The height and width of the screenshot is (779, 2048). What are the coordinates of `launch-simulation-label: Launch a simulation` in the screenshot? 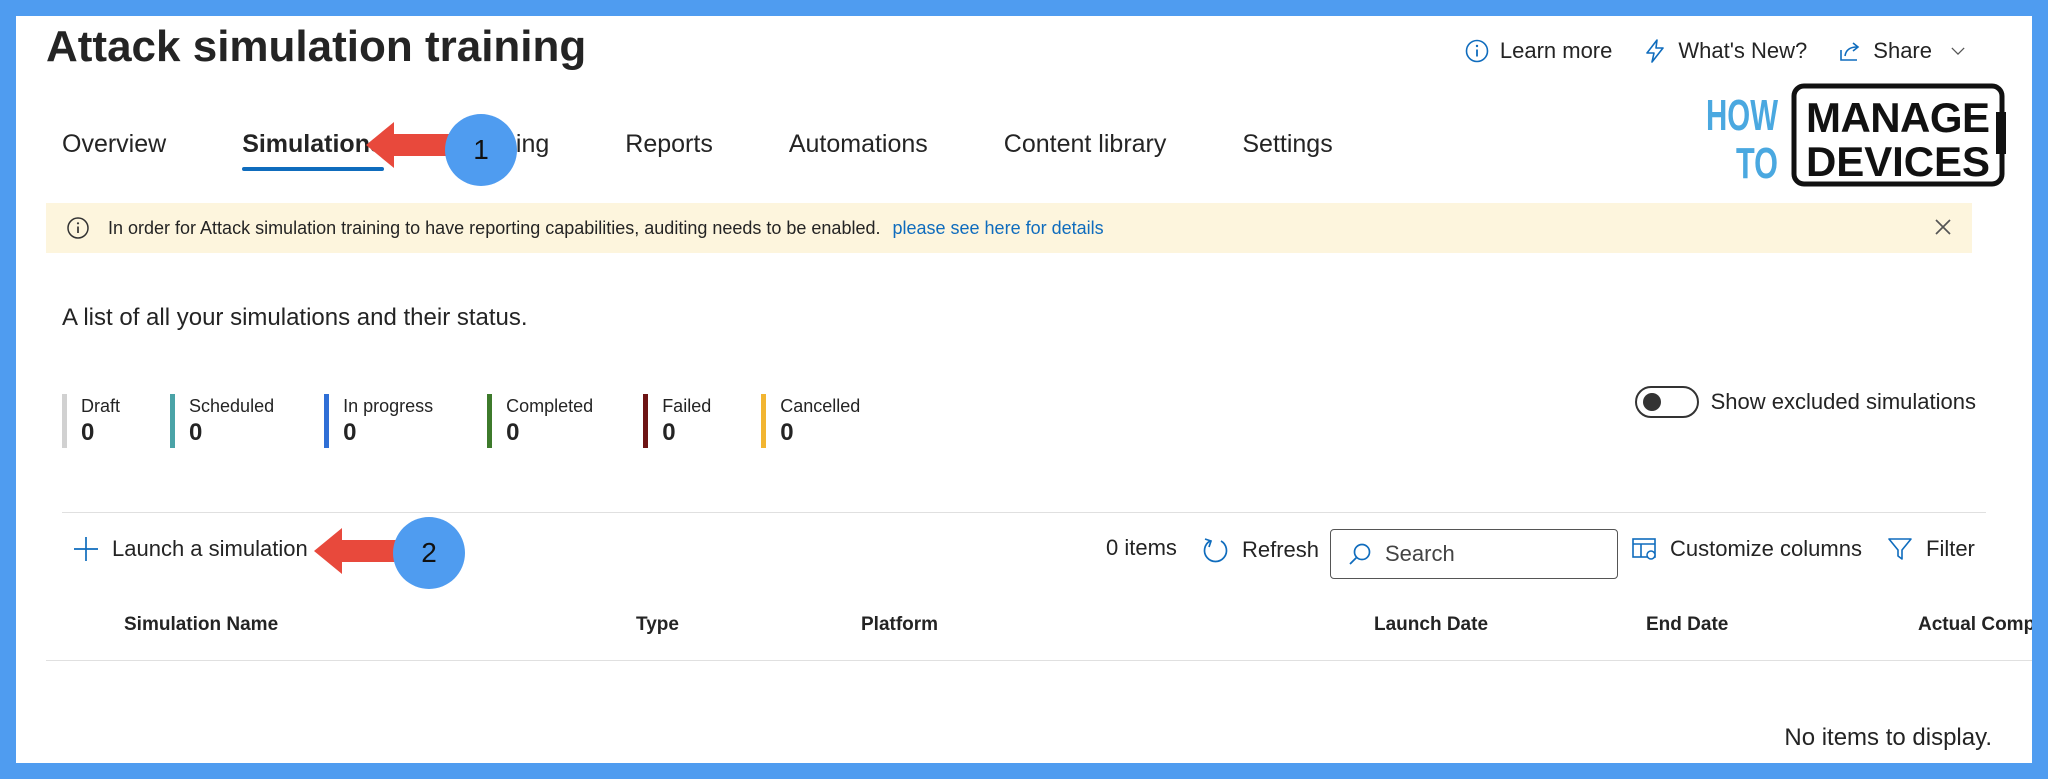 It's located at (210, 548).